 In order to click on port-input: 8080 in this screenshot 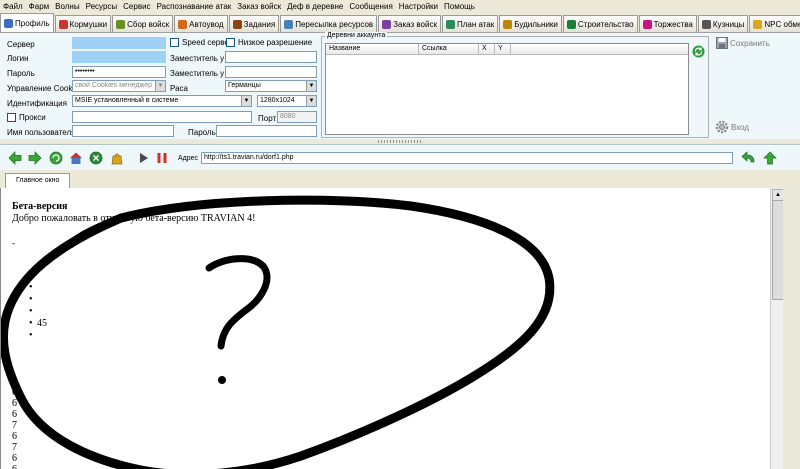, I will do `click(297, 117)`.